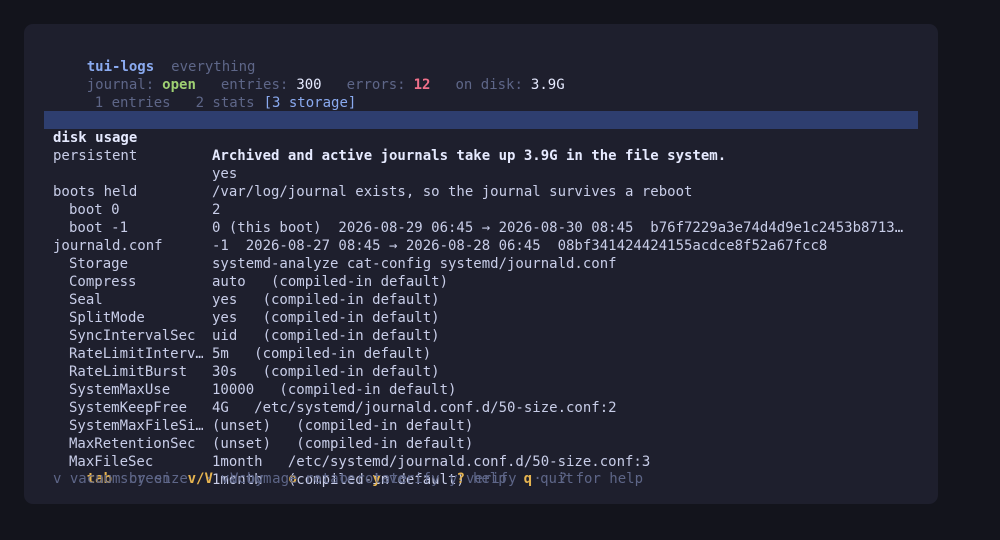 The height and width of the screenshot is (540, 1000). Describe the element at coordinates (154, 57) in the screenshot. I see `header: tui-logs everything` at that location.